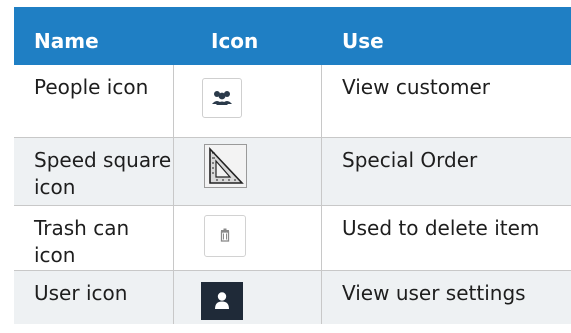 The width and height of the screenshot is (571, 333). Describe the element at coordinates (222, 98) in the screenshot. I see `people-icon` at that location.